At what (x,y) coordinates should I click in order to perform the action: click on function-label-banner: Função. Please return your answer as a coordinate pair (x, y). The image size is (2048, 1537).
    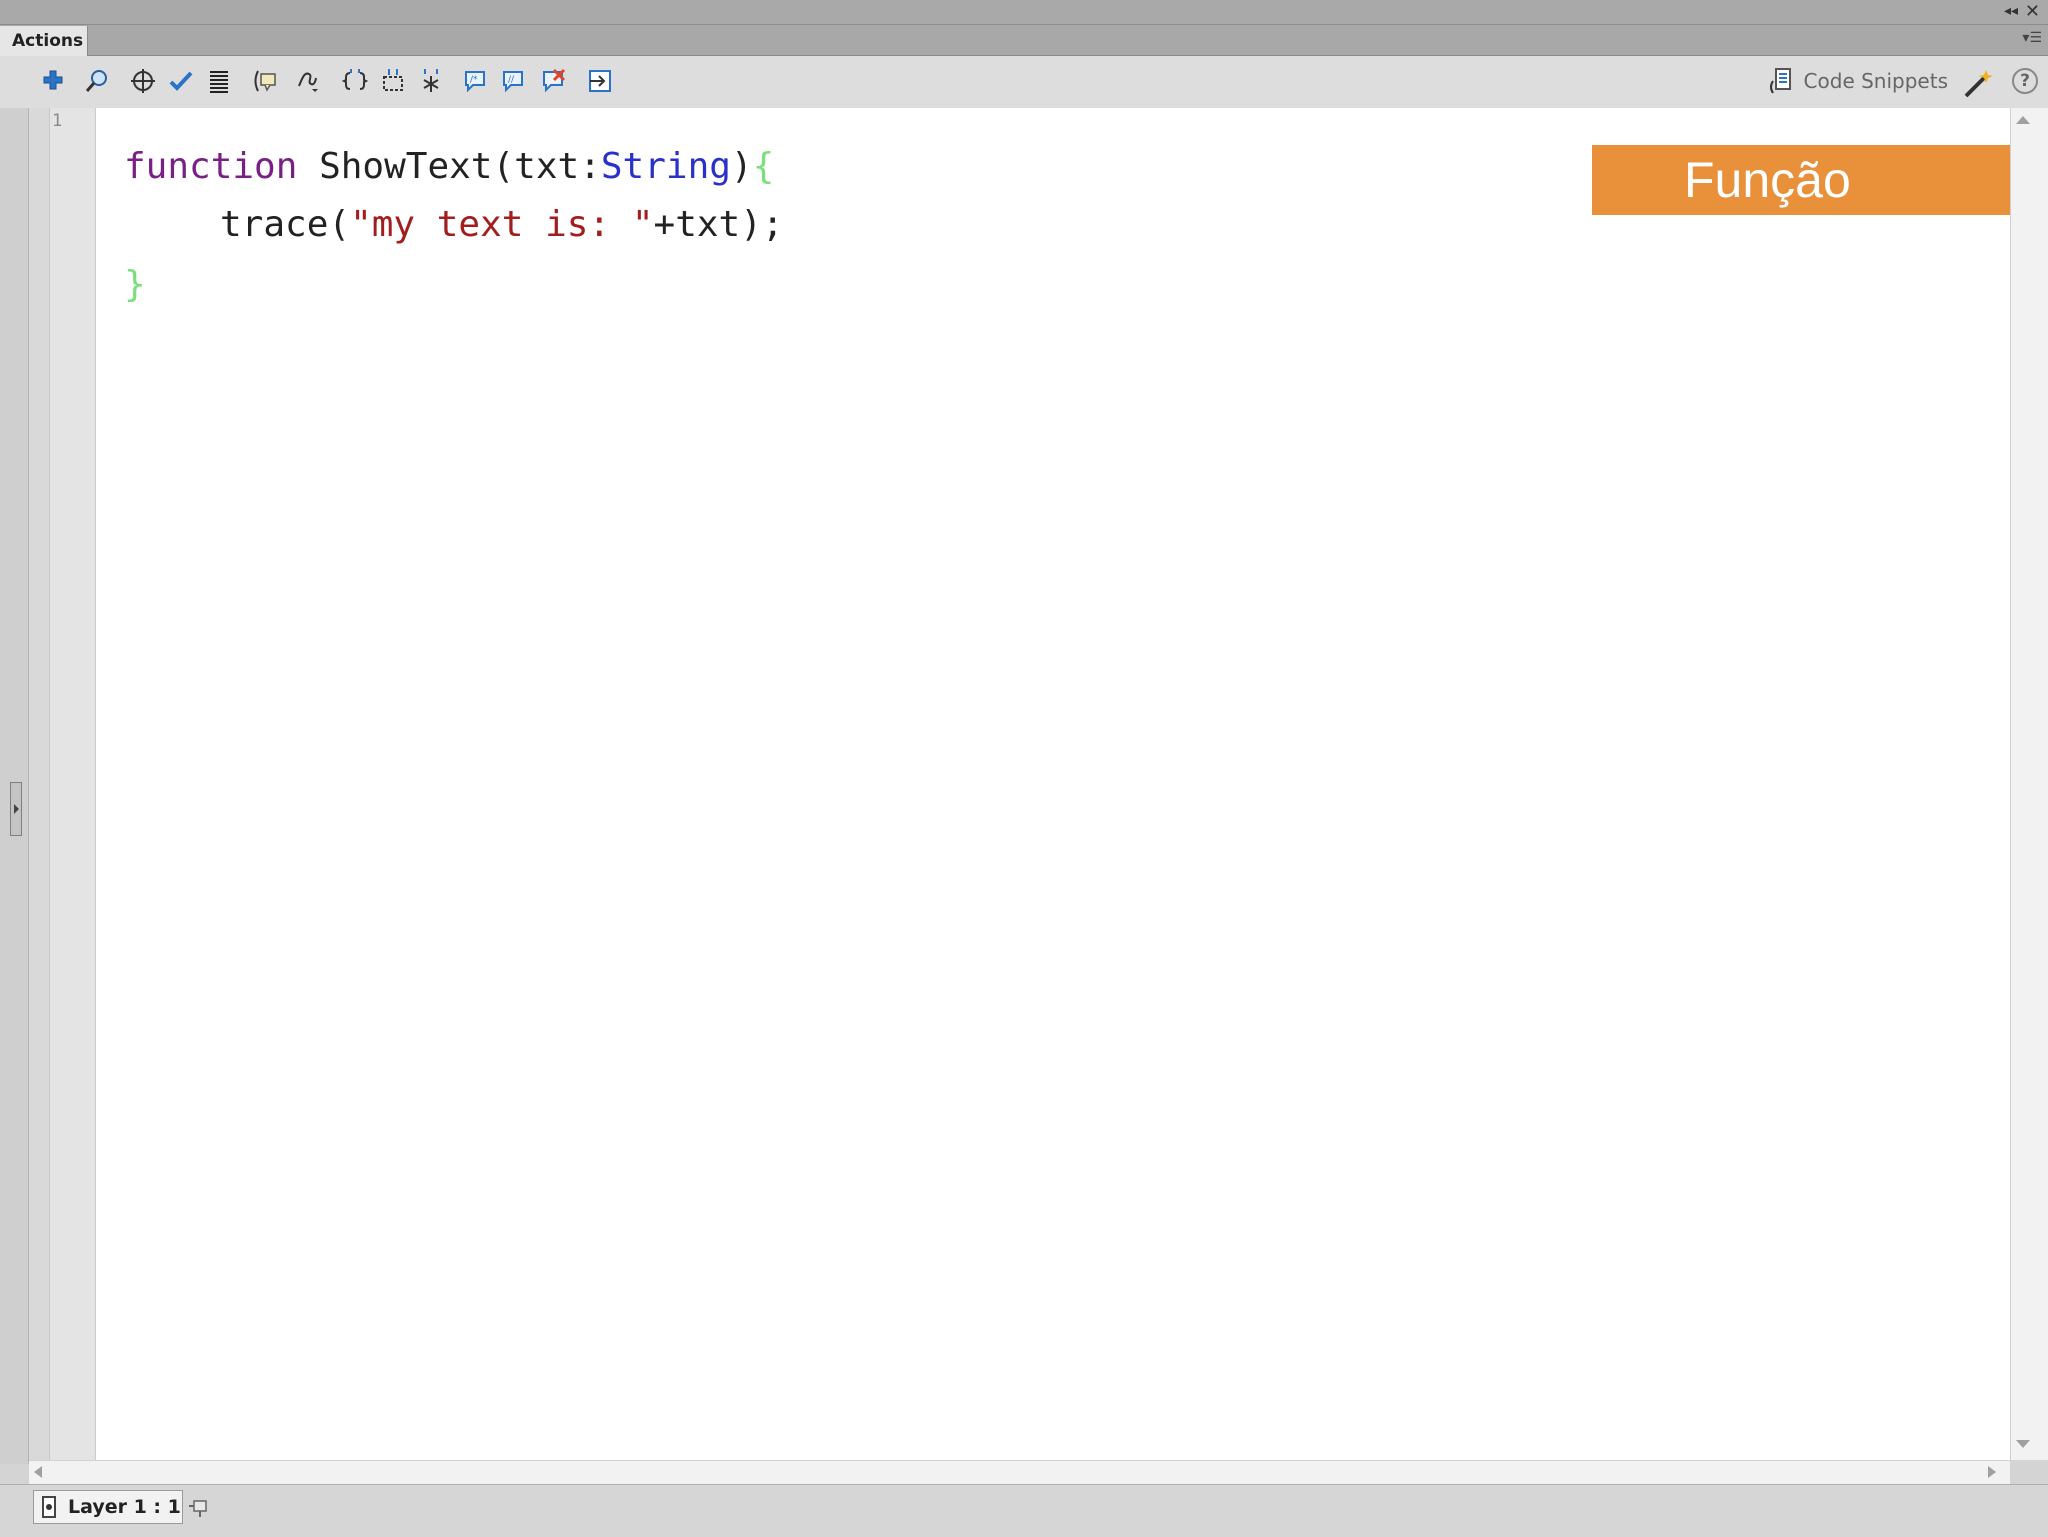
    Looking at the image, I should click on (1820, 180).